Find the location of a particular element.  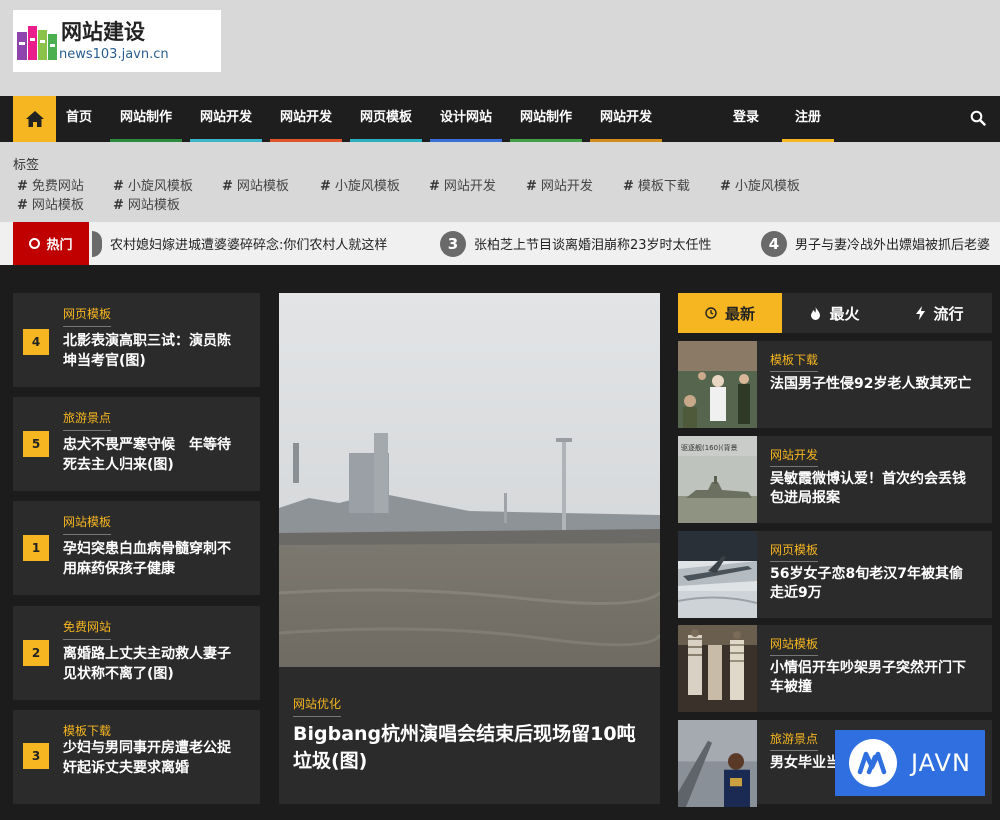

fire-icon is located at coordinates (816, 313).